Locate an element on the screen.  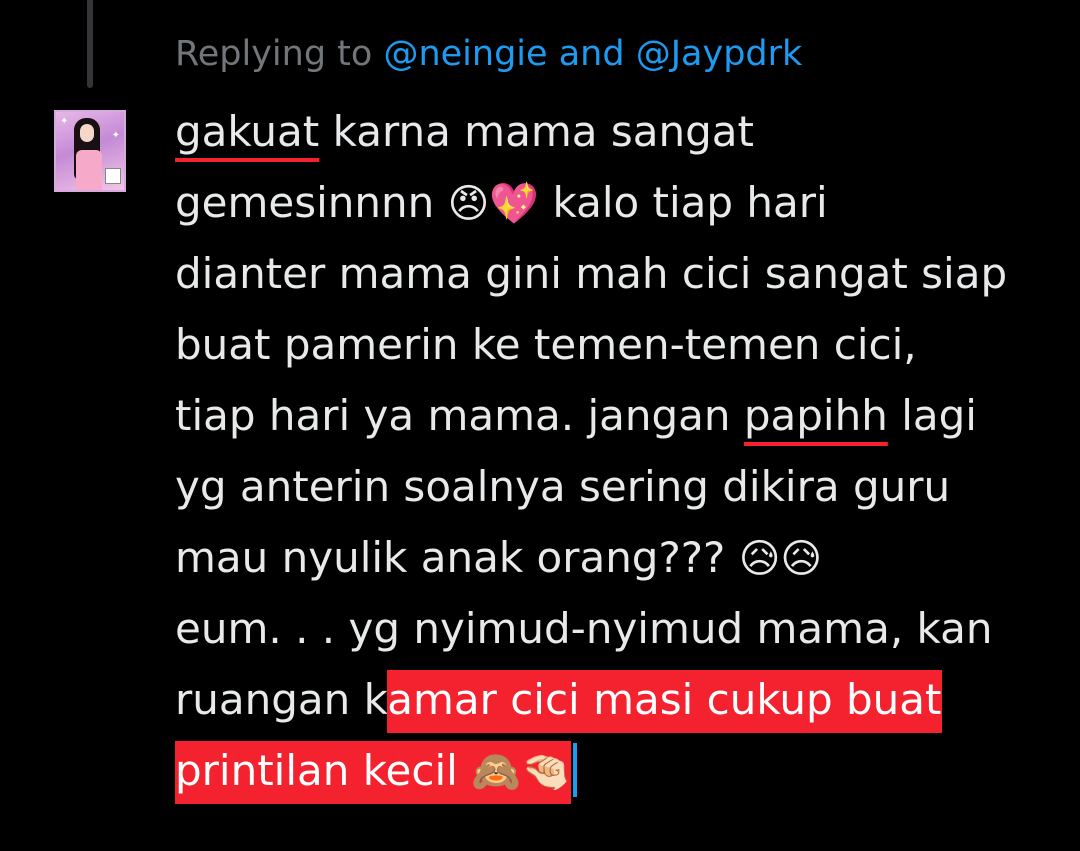
tweet-line: mau nyulik anak orang??? 😥😥 is located at coordinates (615, 557).